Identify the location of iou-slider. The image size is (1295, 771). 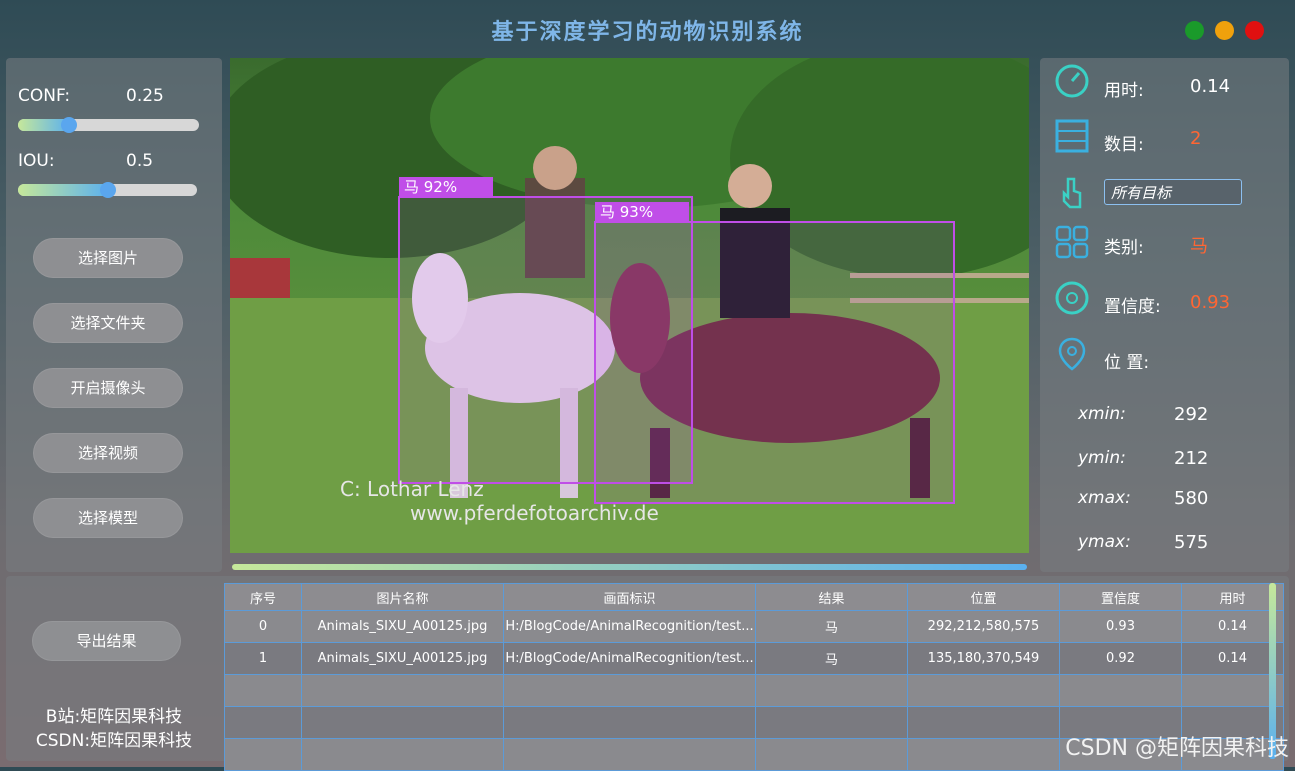
(107, 190).